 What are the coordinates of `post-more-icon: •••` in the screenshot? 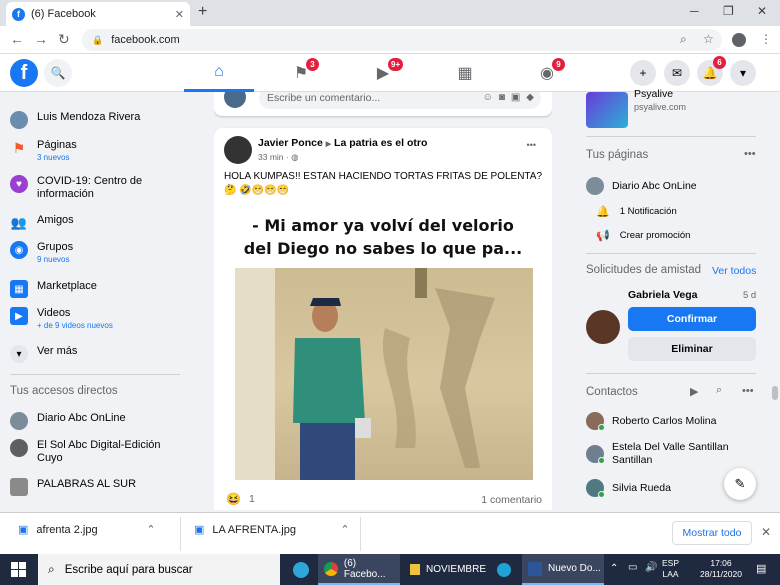 It's located at (531, 145).